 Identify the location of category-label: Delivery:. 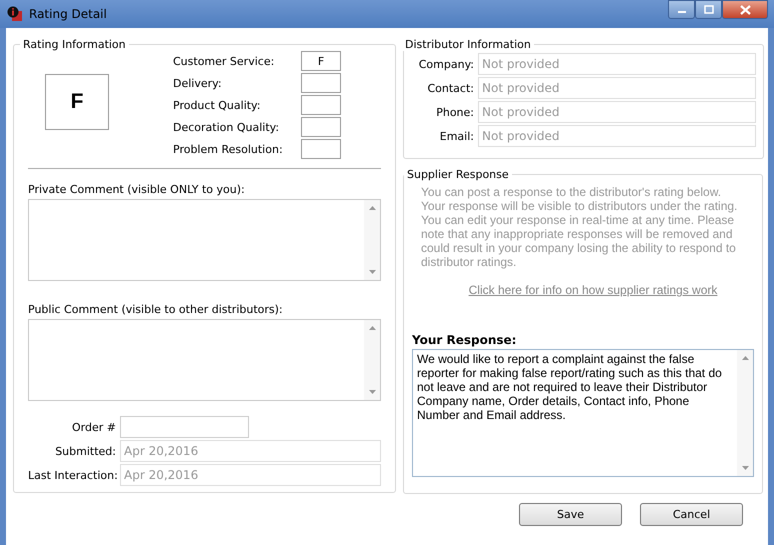
(198, 83).